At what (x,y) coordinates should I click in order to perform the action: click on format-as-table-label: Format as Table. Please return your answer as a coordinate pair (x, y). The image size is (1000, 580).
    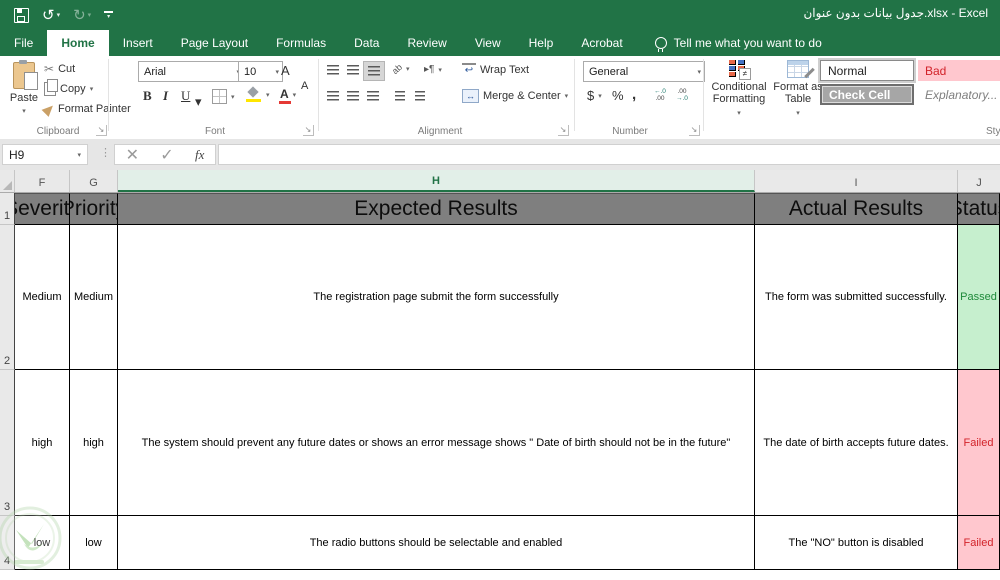
    Looking at the image, I should click on (798, 93).